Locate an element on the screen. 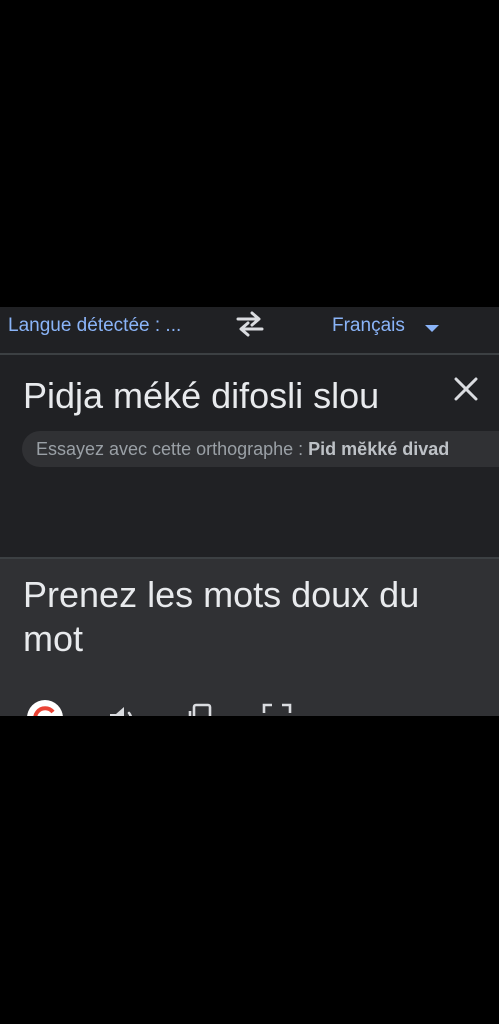  translation-text: Prenez les mots doux du mot is located at coordinates (248, 617).